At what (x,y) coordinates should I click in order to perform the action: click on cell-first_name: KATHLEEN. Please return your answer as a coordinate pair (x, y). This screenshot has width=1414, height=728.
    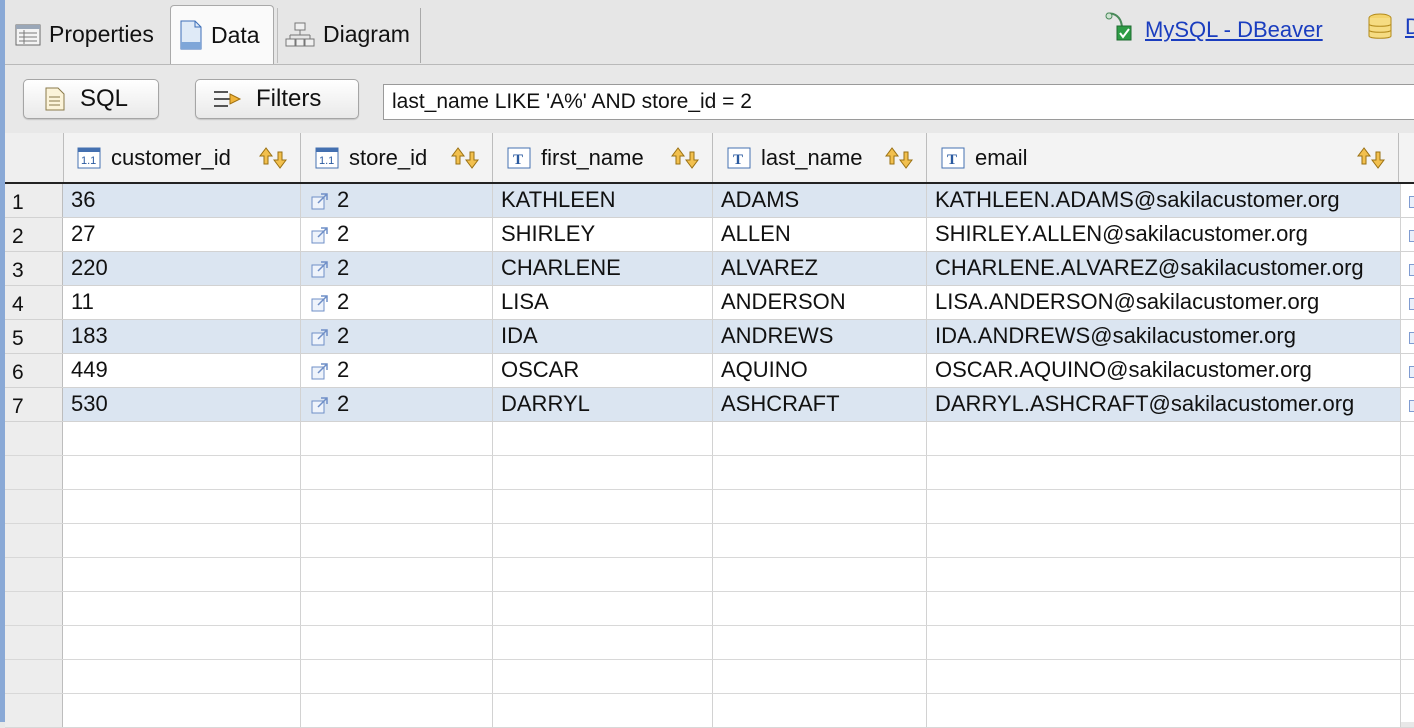
    Looking at the image, I should click on (603, 200).